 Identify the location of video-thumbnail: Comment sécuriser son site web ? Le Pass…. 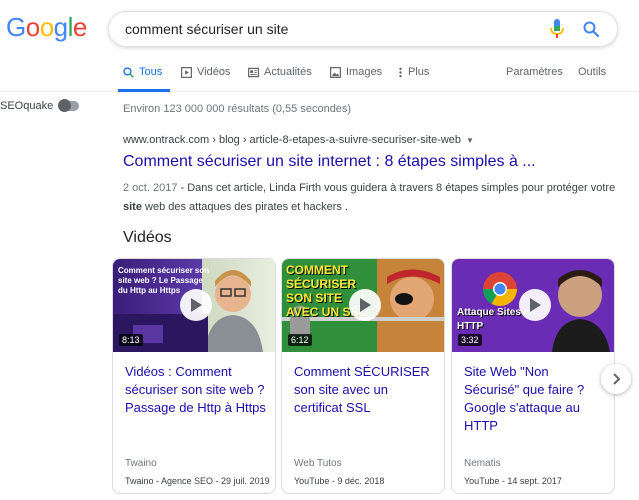
(194, 305).